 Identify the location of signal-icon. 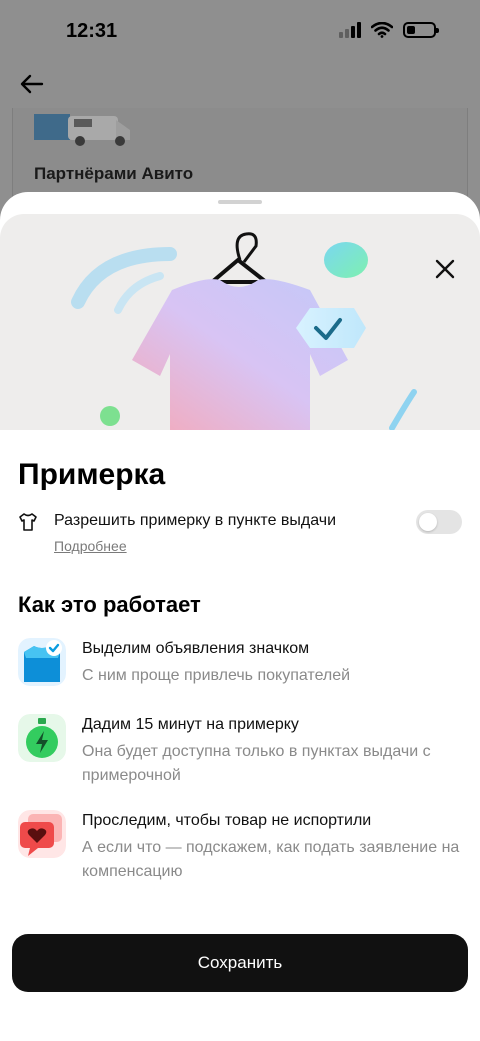
(350, 30).